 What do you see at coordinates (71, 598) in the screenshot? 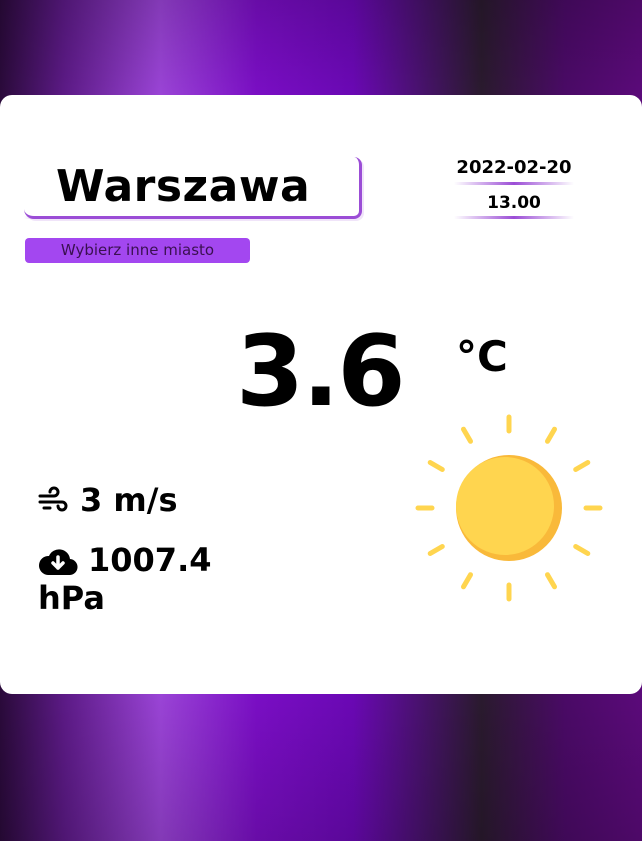
I see `pressure-unit: hPa` at bounding box center [71, 598].